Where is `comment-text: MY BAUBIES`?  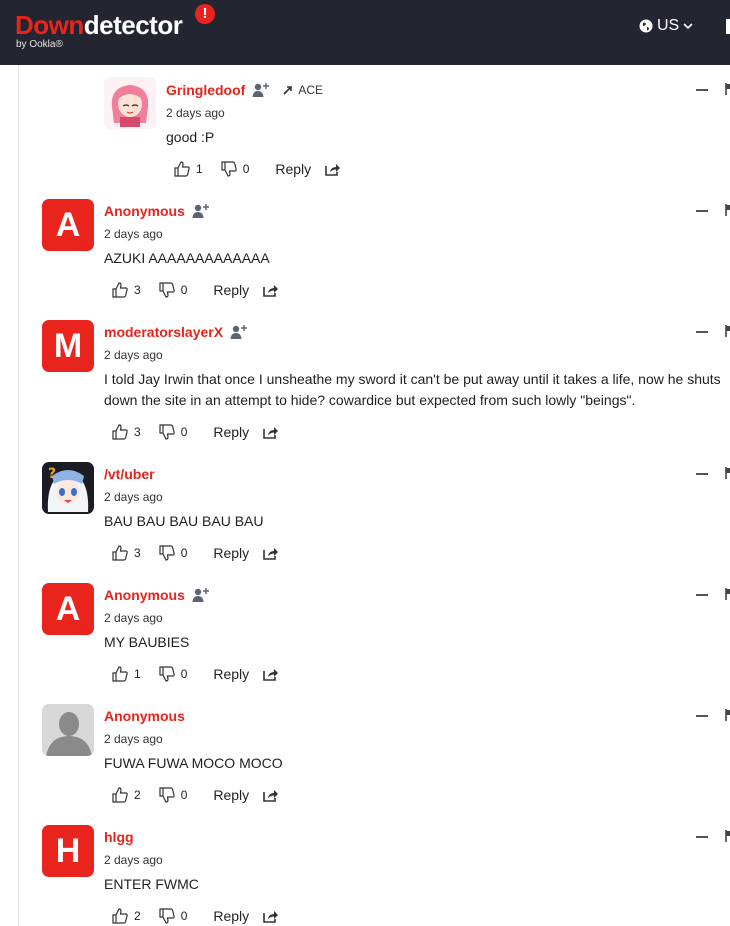 comment-text: MY BAUBIES is located at coordinates (147, 642).